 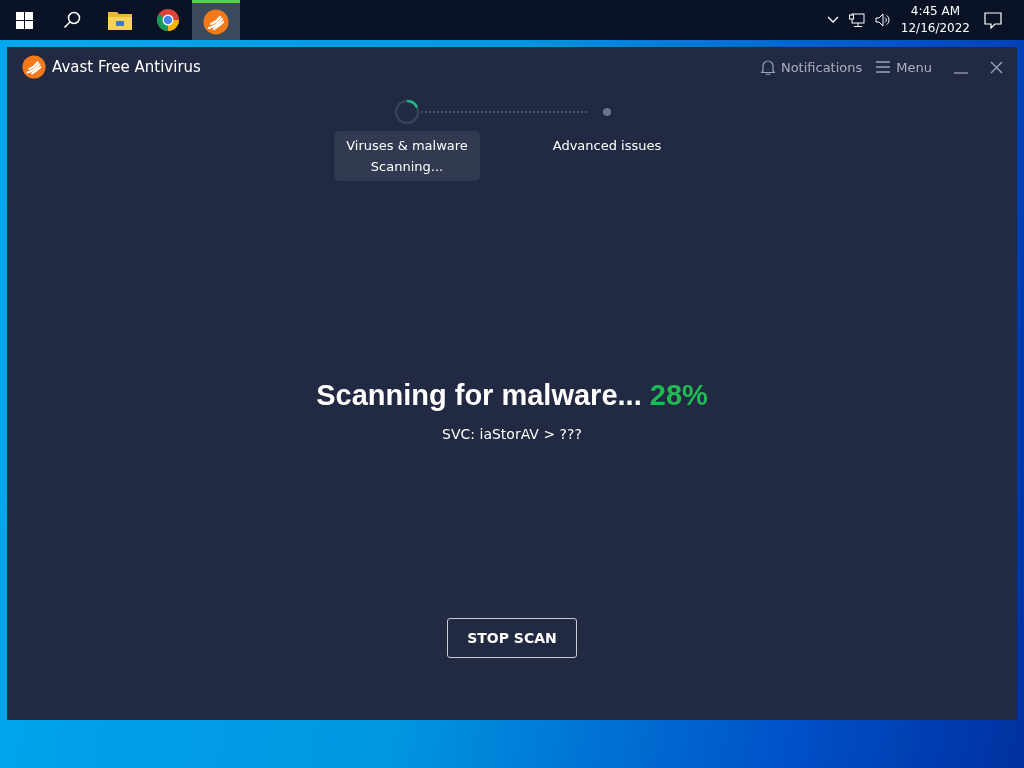 I want to click on network-icon, so click(x=856, y=20).